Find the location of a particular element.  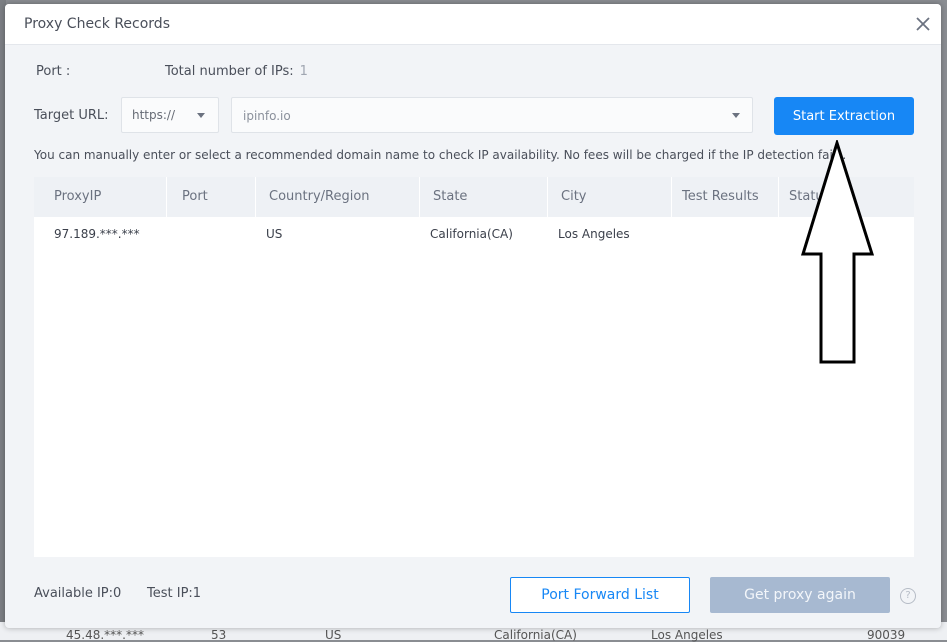

test-ip-text: Test IP:1 is located at coordinates (174, 593).